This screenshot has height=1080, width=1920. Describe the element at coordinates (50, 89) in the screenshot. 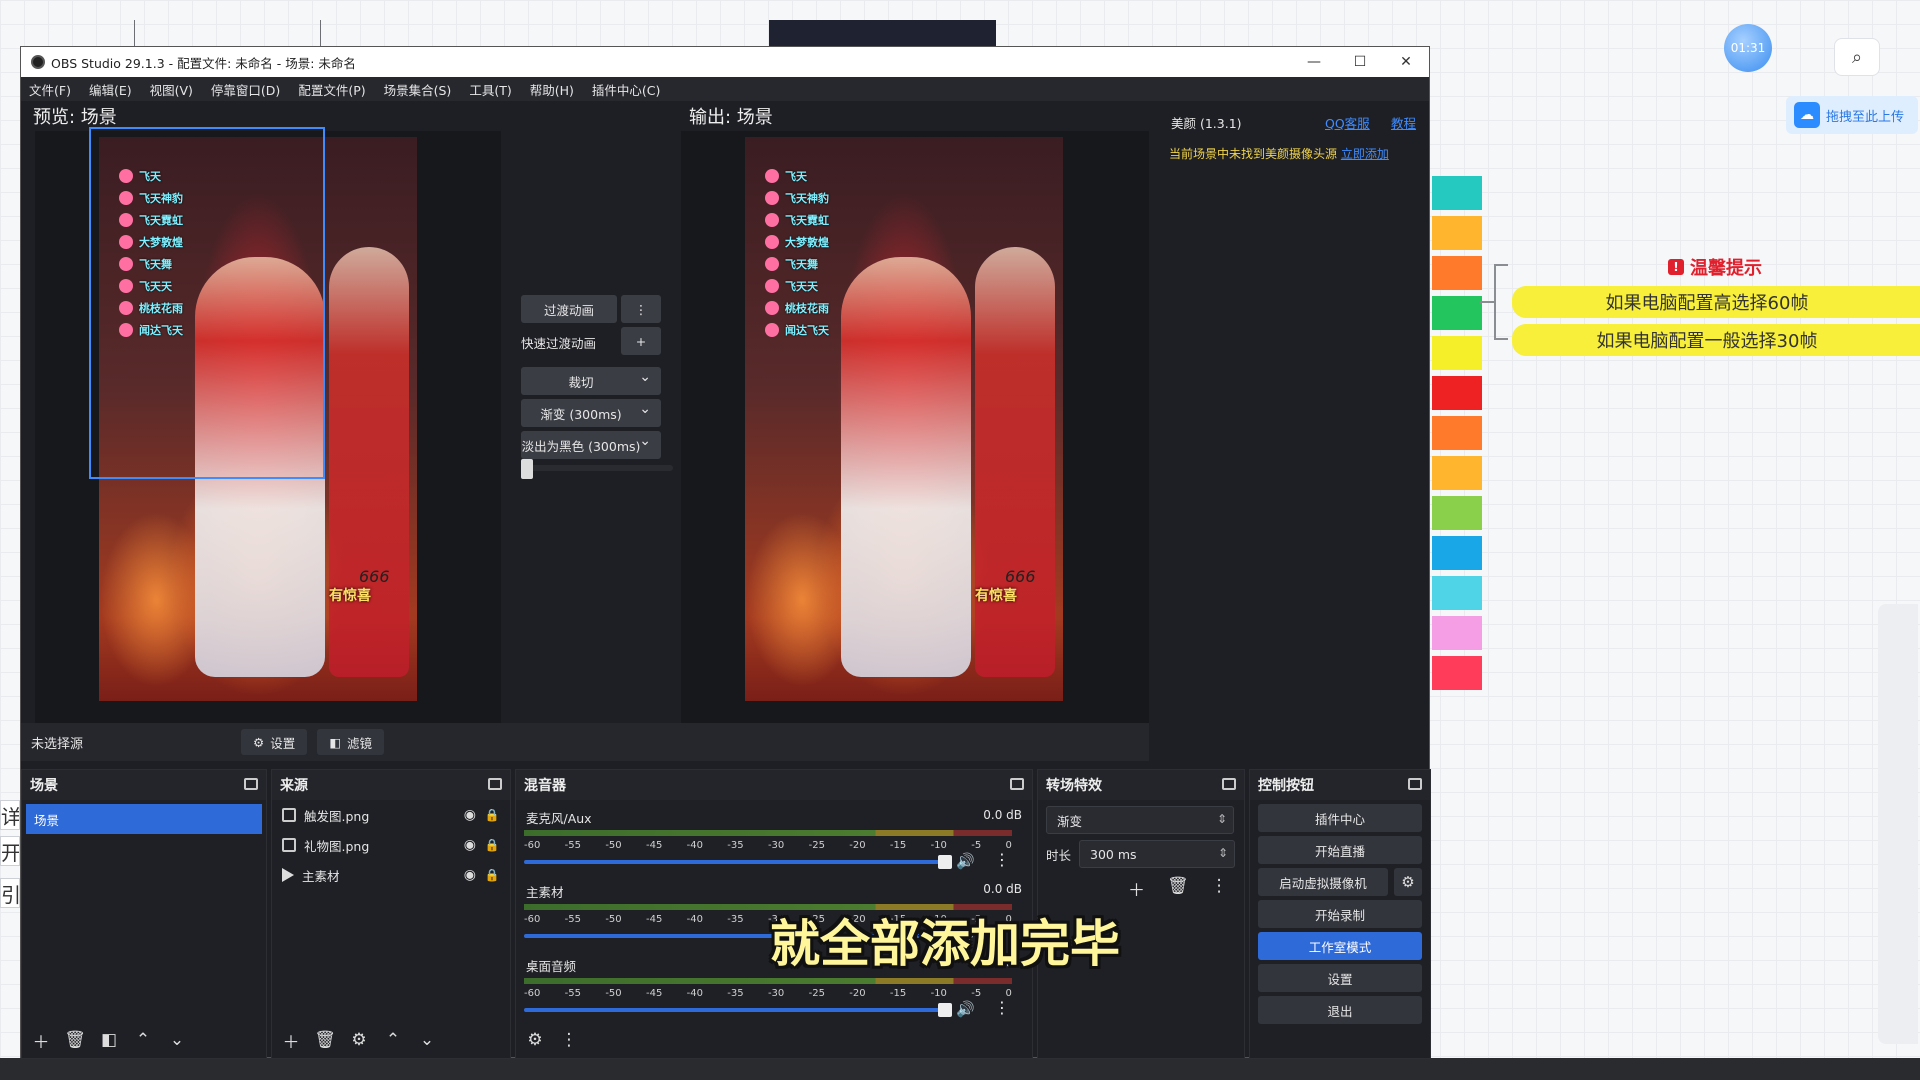

I see `menu-file: 文件(F)` at that location.